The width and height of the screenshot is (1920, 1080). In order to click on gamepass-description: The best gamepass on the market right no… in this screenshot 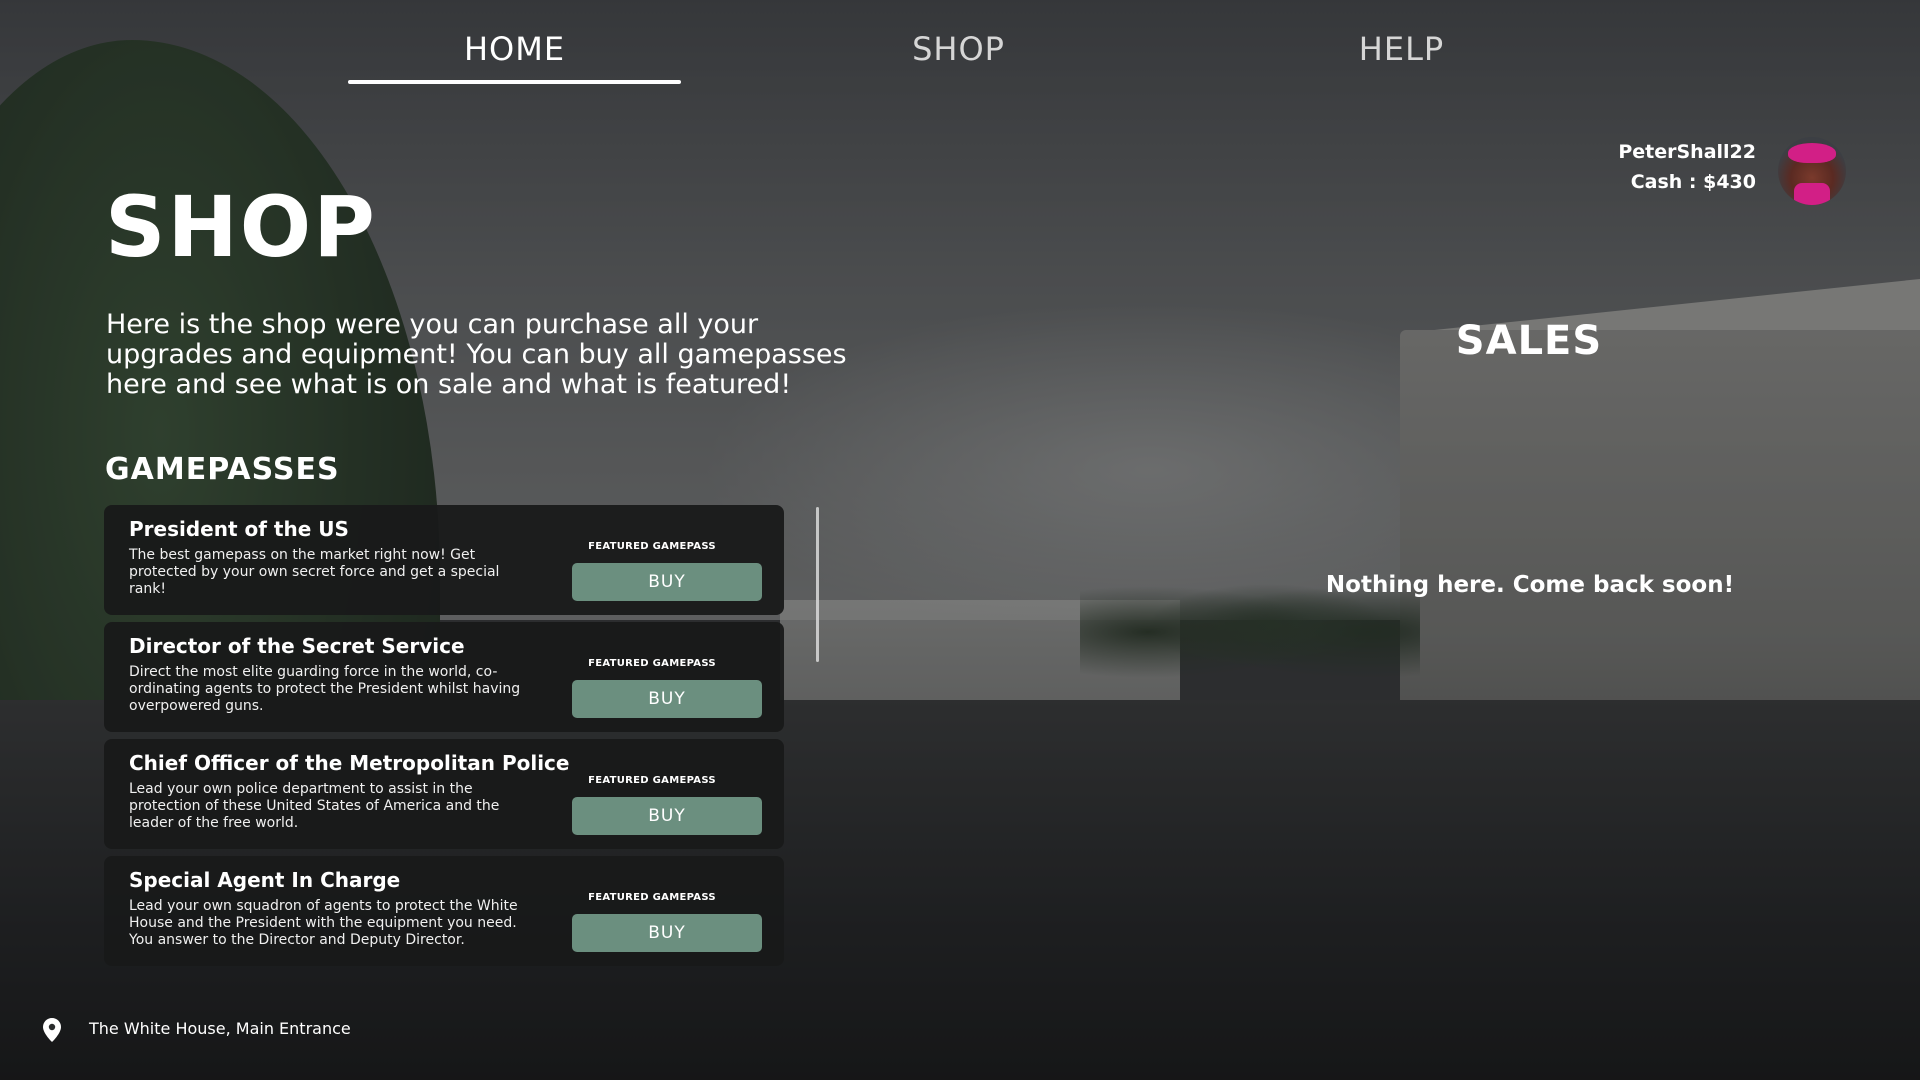, I will do `click(314, 572)`.